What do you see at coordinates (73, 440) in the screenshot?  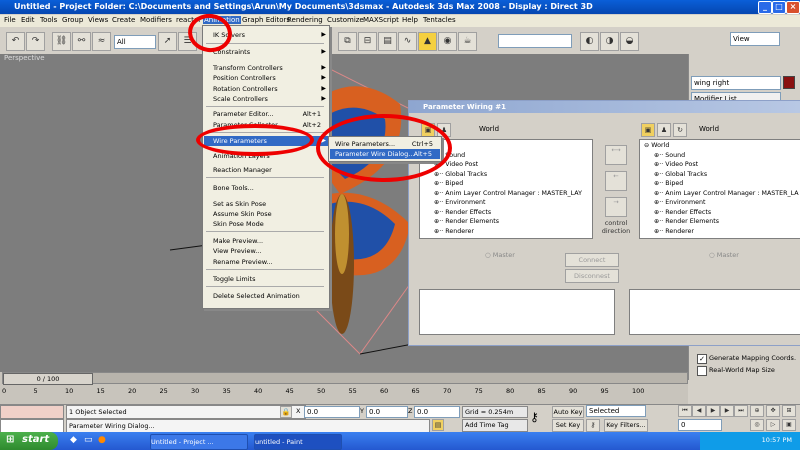 I see `quick-launch-icon: ◆` at bounding box center [73, 440].